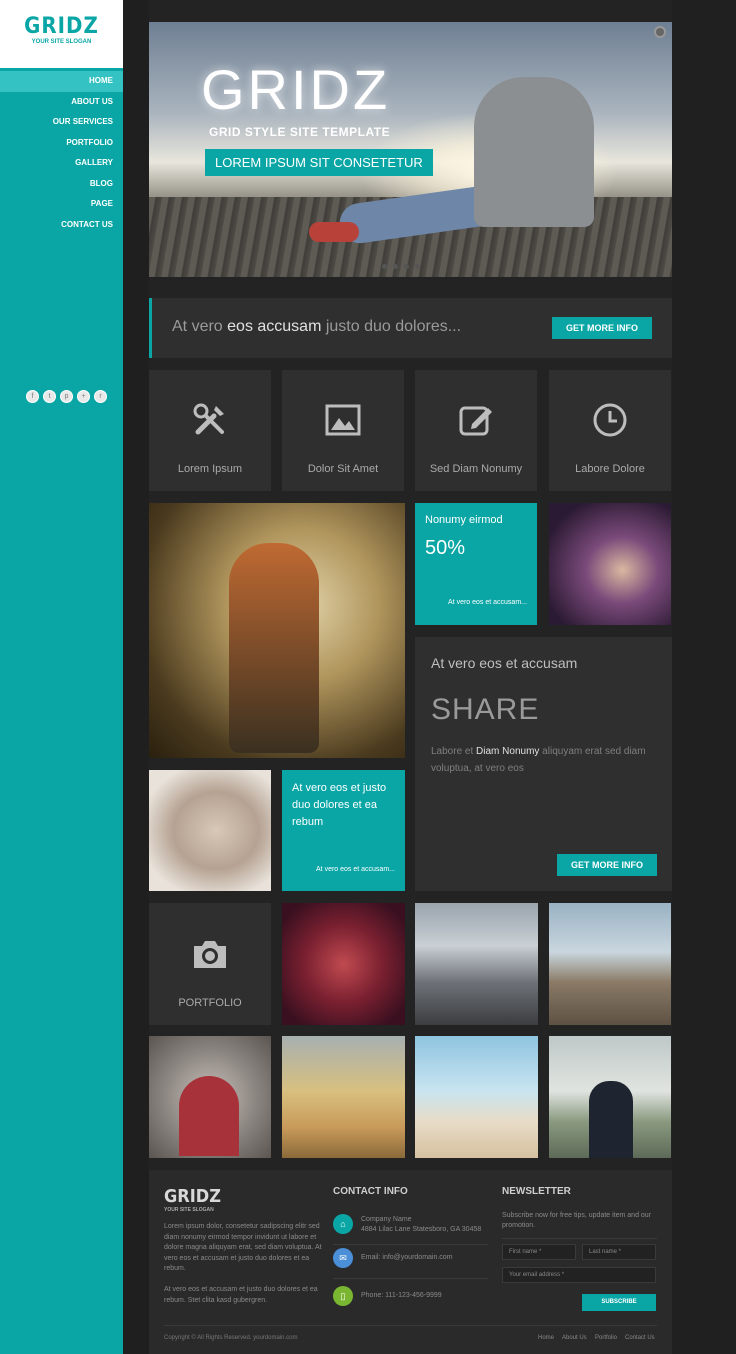  I want to click on feature-tile: Lorem Ipsum, so click(210, 430).